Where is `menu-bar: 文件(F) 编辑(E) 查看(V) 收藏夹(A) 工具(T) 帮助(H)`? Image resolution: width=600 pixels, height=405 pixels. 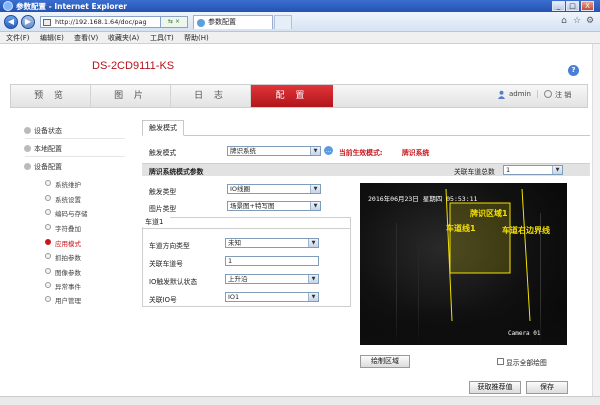 menu-bar: 文件(F) 编辑(E) 查看(V) 收藏夹(A) 工具(T) 帮助(H) is located at coordinates (300, 38).